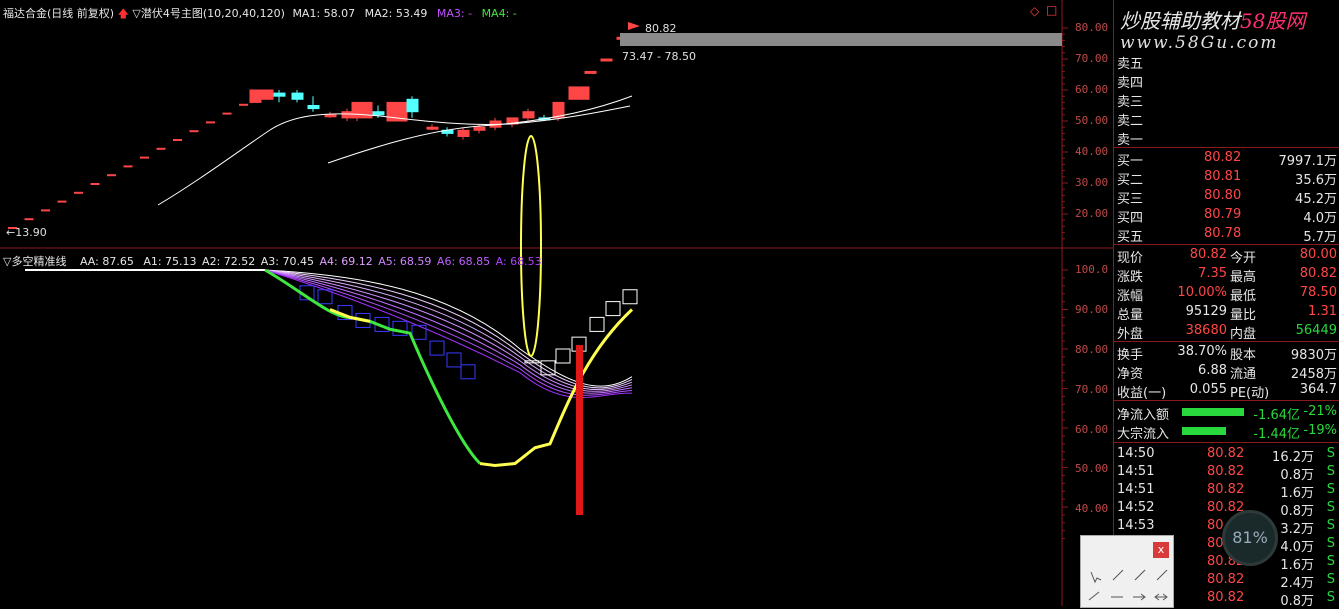  Describe the element at coordinates (1223, 233) in the screenshot. I see `bid-price: 80.78` at that location.